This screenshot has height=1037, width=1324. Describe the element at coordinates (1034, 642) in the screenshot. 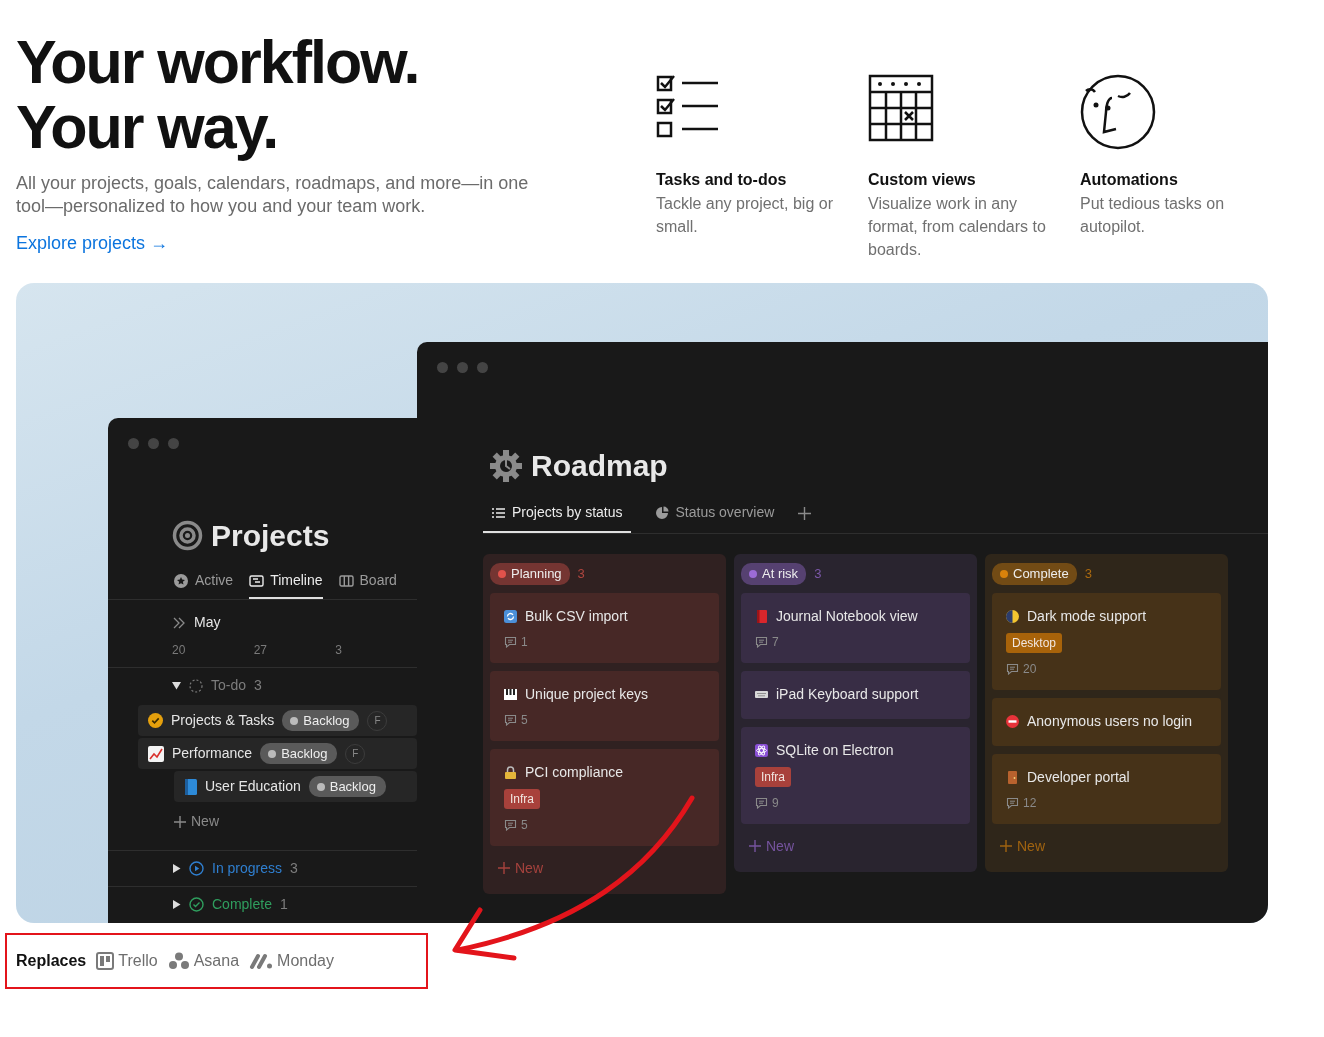

I see `tag: Desktop` at that location.